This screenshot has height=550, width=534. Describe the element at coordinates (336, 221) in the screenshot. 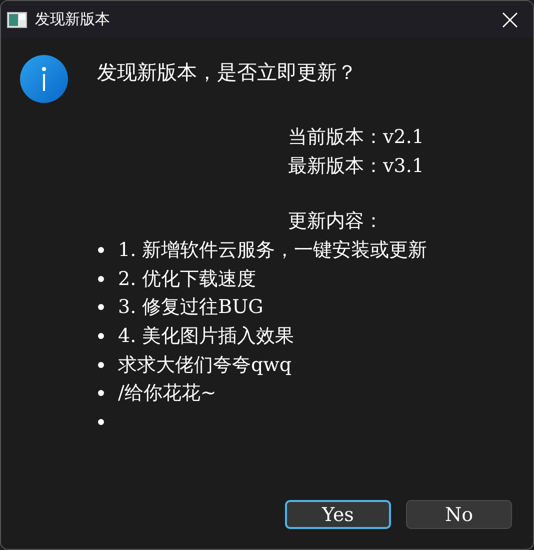

I see `changes-heading: 更新内容：` at that location.